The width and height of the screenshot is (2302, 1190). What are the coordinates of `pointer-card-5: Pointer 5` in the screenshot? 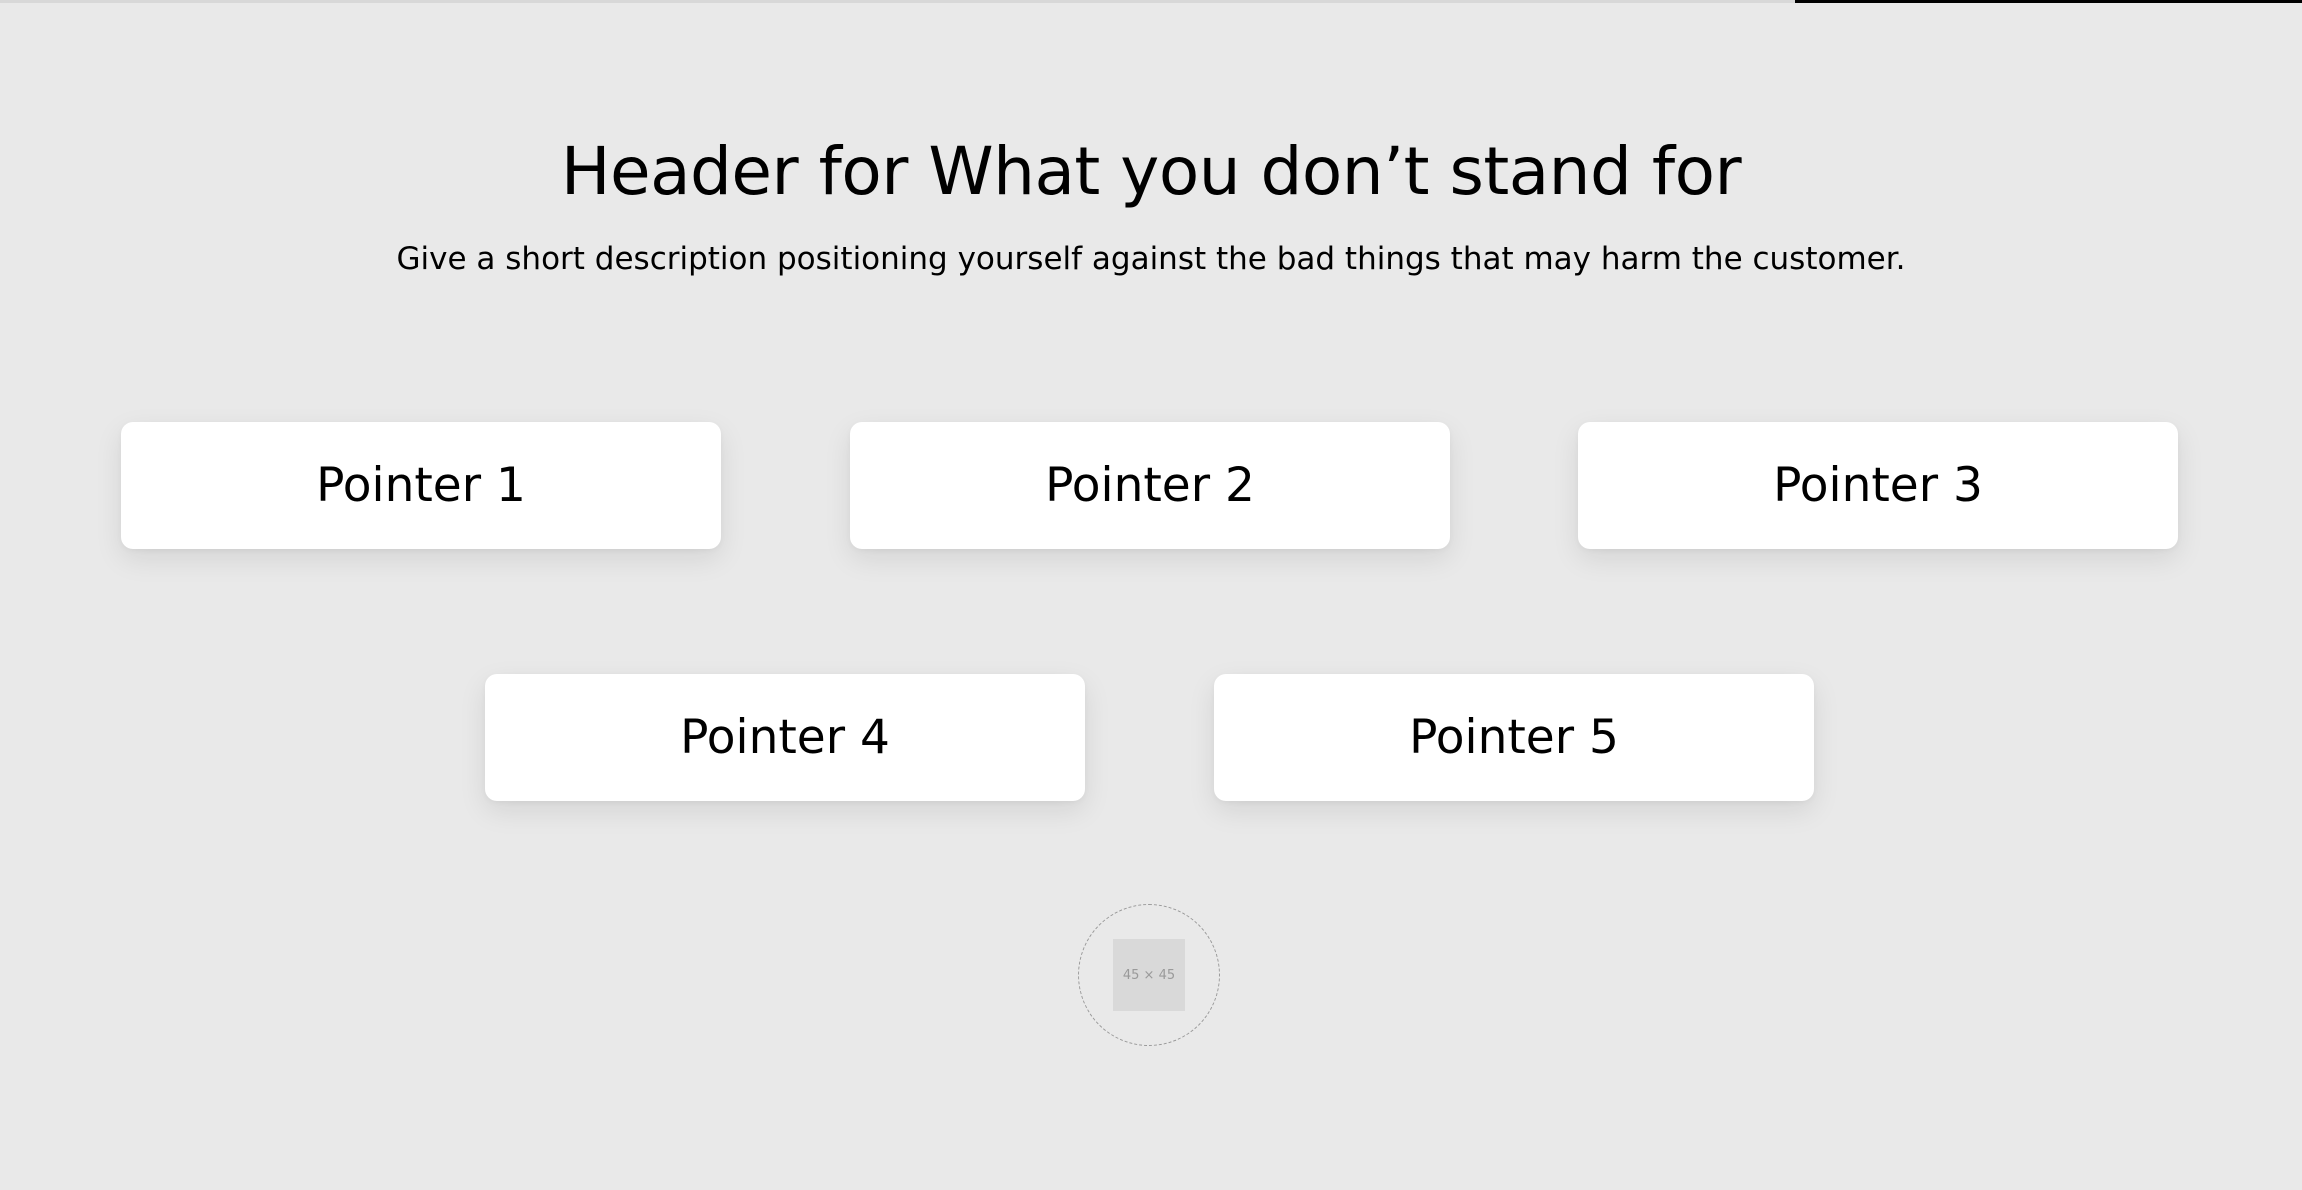 It's located at (1514, 737).